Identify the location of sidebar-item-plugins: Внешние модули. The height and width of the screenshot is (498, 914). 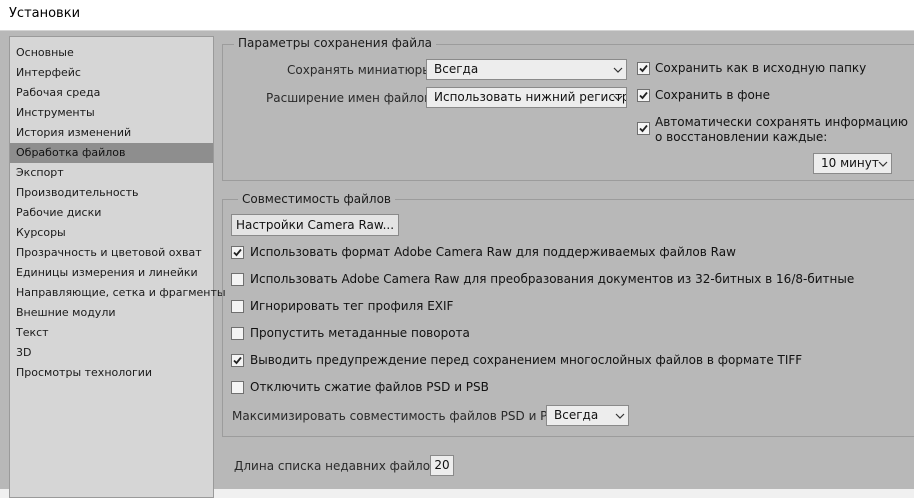
(111, 313).